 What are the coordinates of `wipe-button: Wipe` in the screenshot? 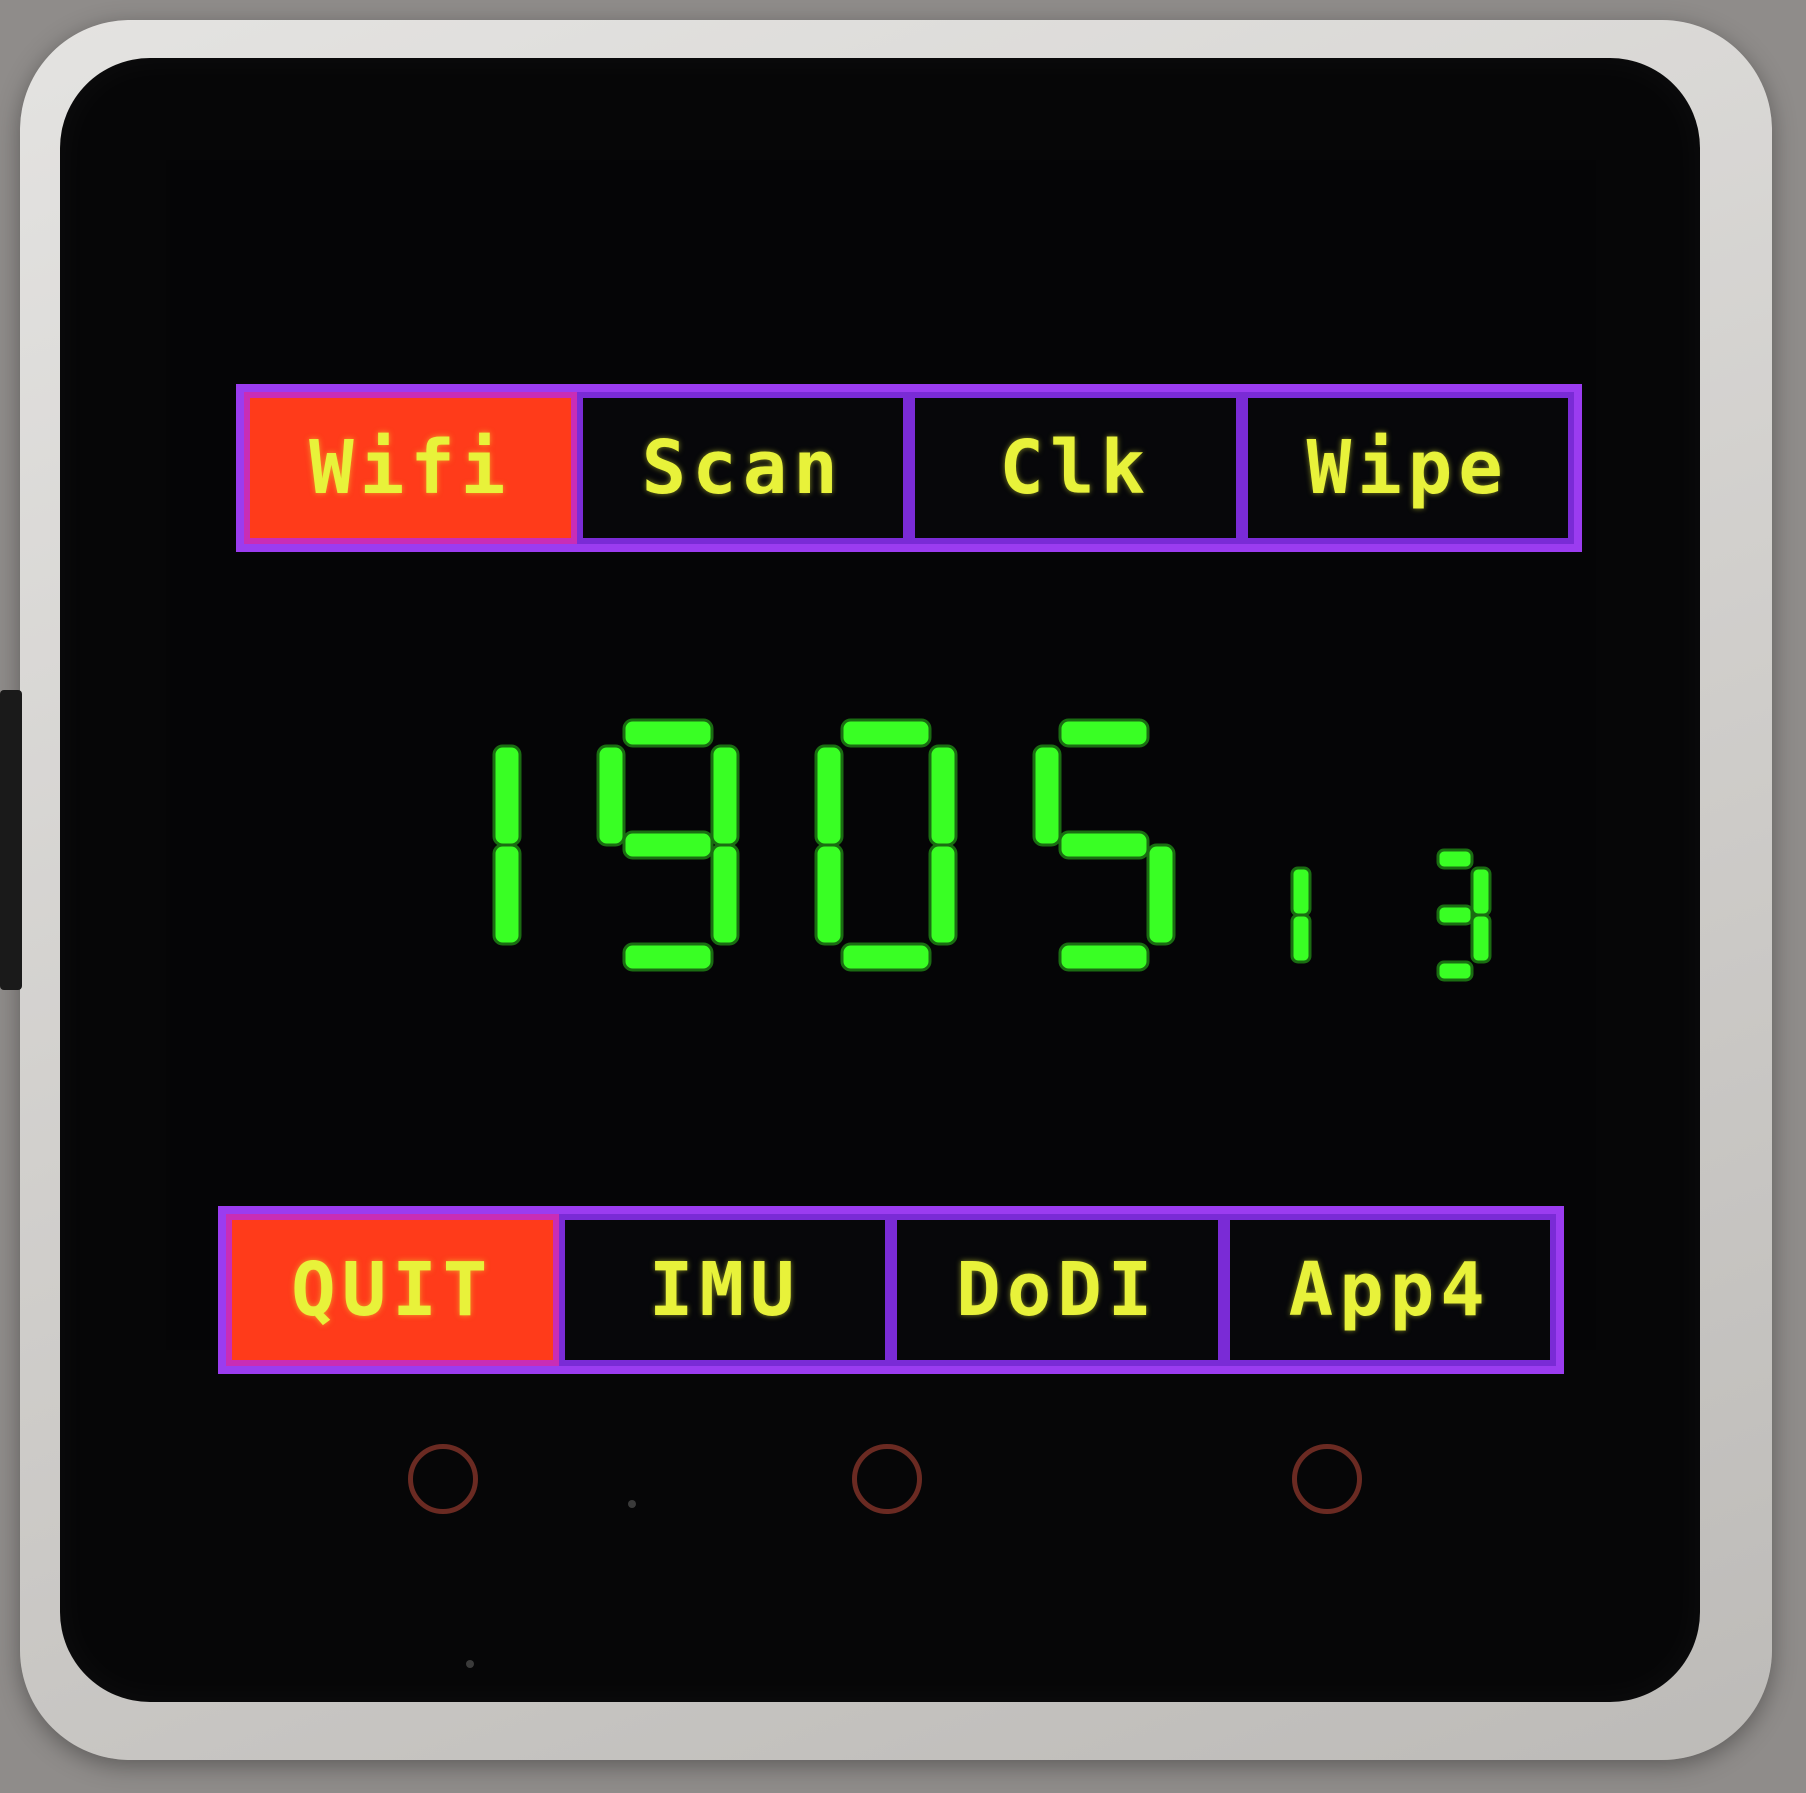 It's located at (1407, 468).